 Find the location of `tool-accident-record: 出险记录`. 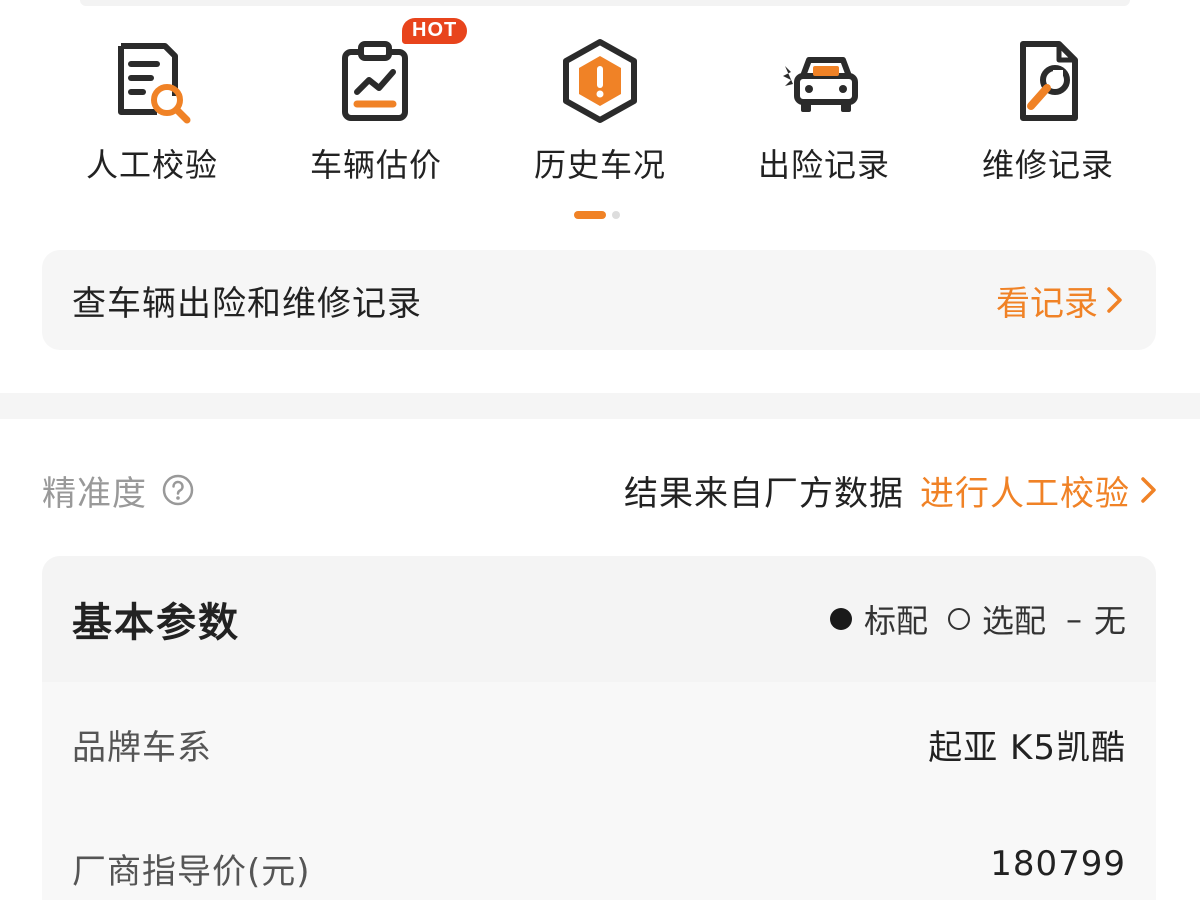

tool-accident-record: 出险记录 is located at coordinates (824, 111).